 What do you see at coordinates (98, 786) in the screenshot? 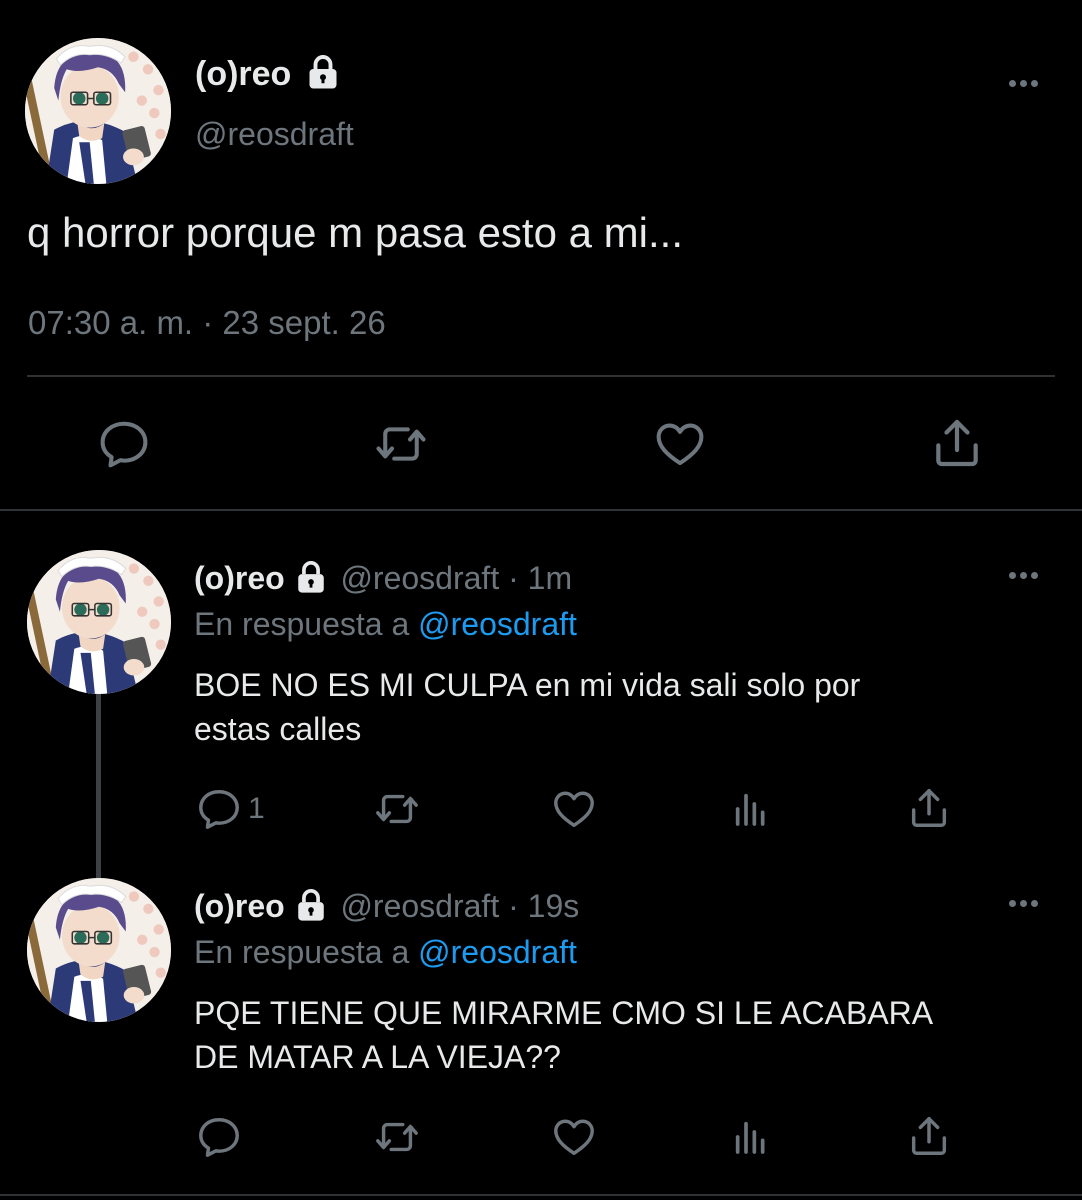
I see `thread-line` at bounding box center [98, 786].